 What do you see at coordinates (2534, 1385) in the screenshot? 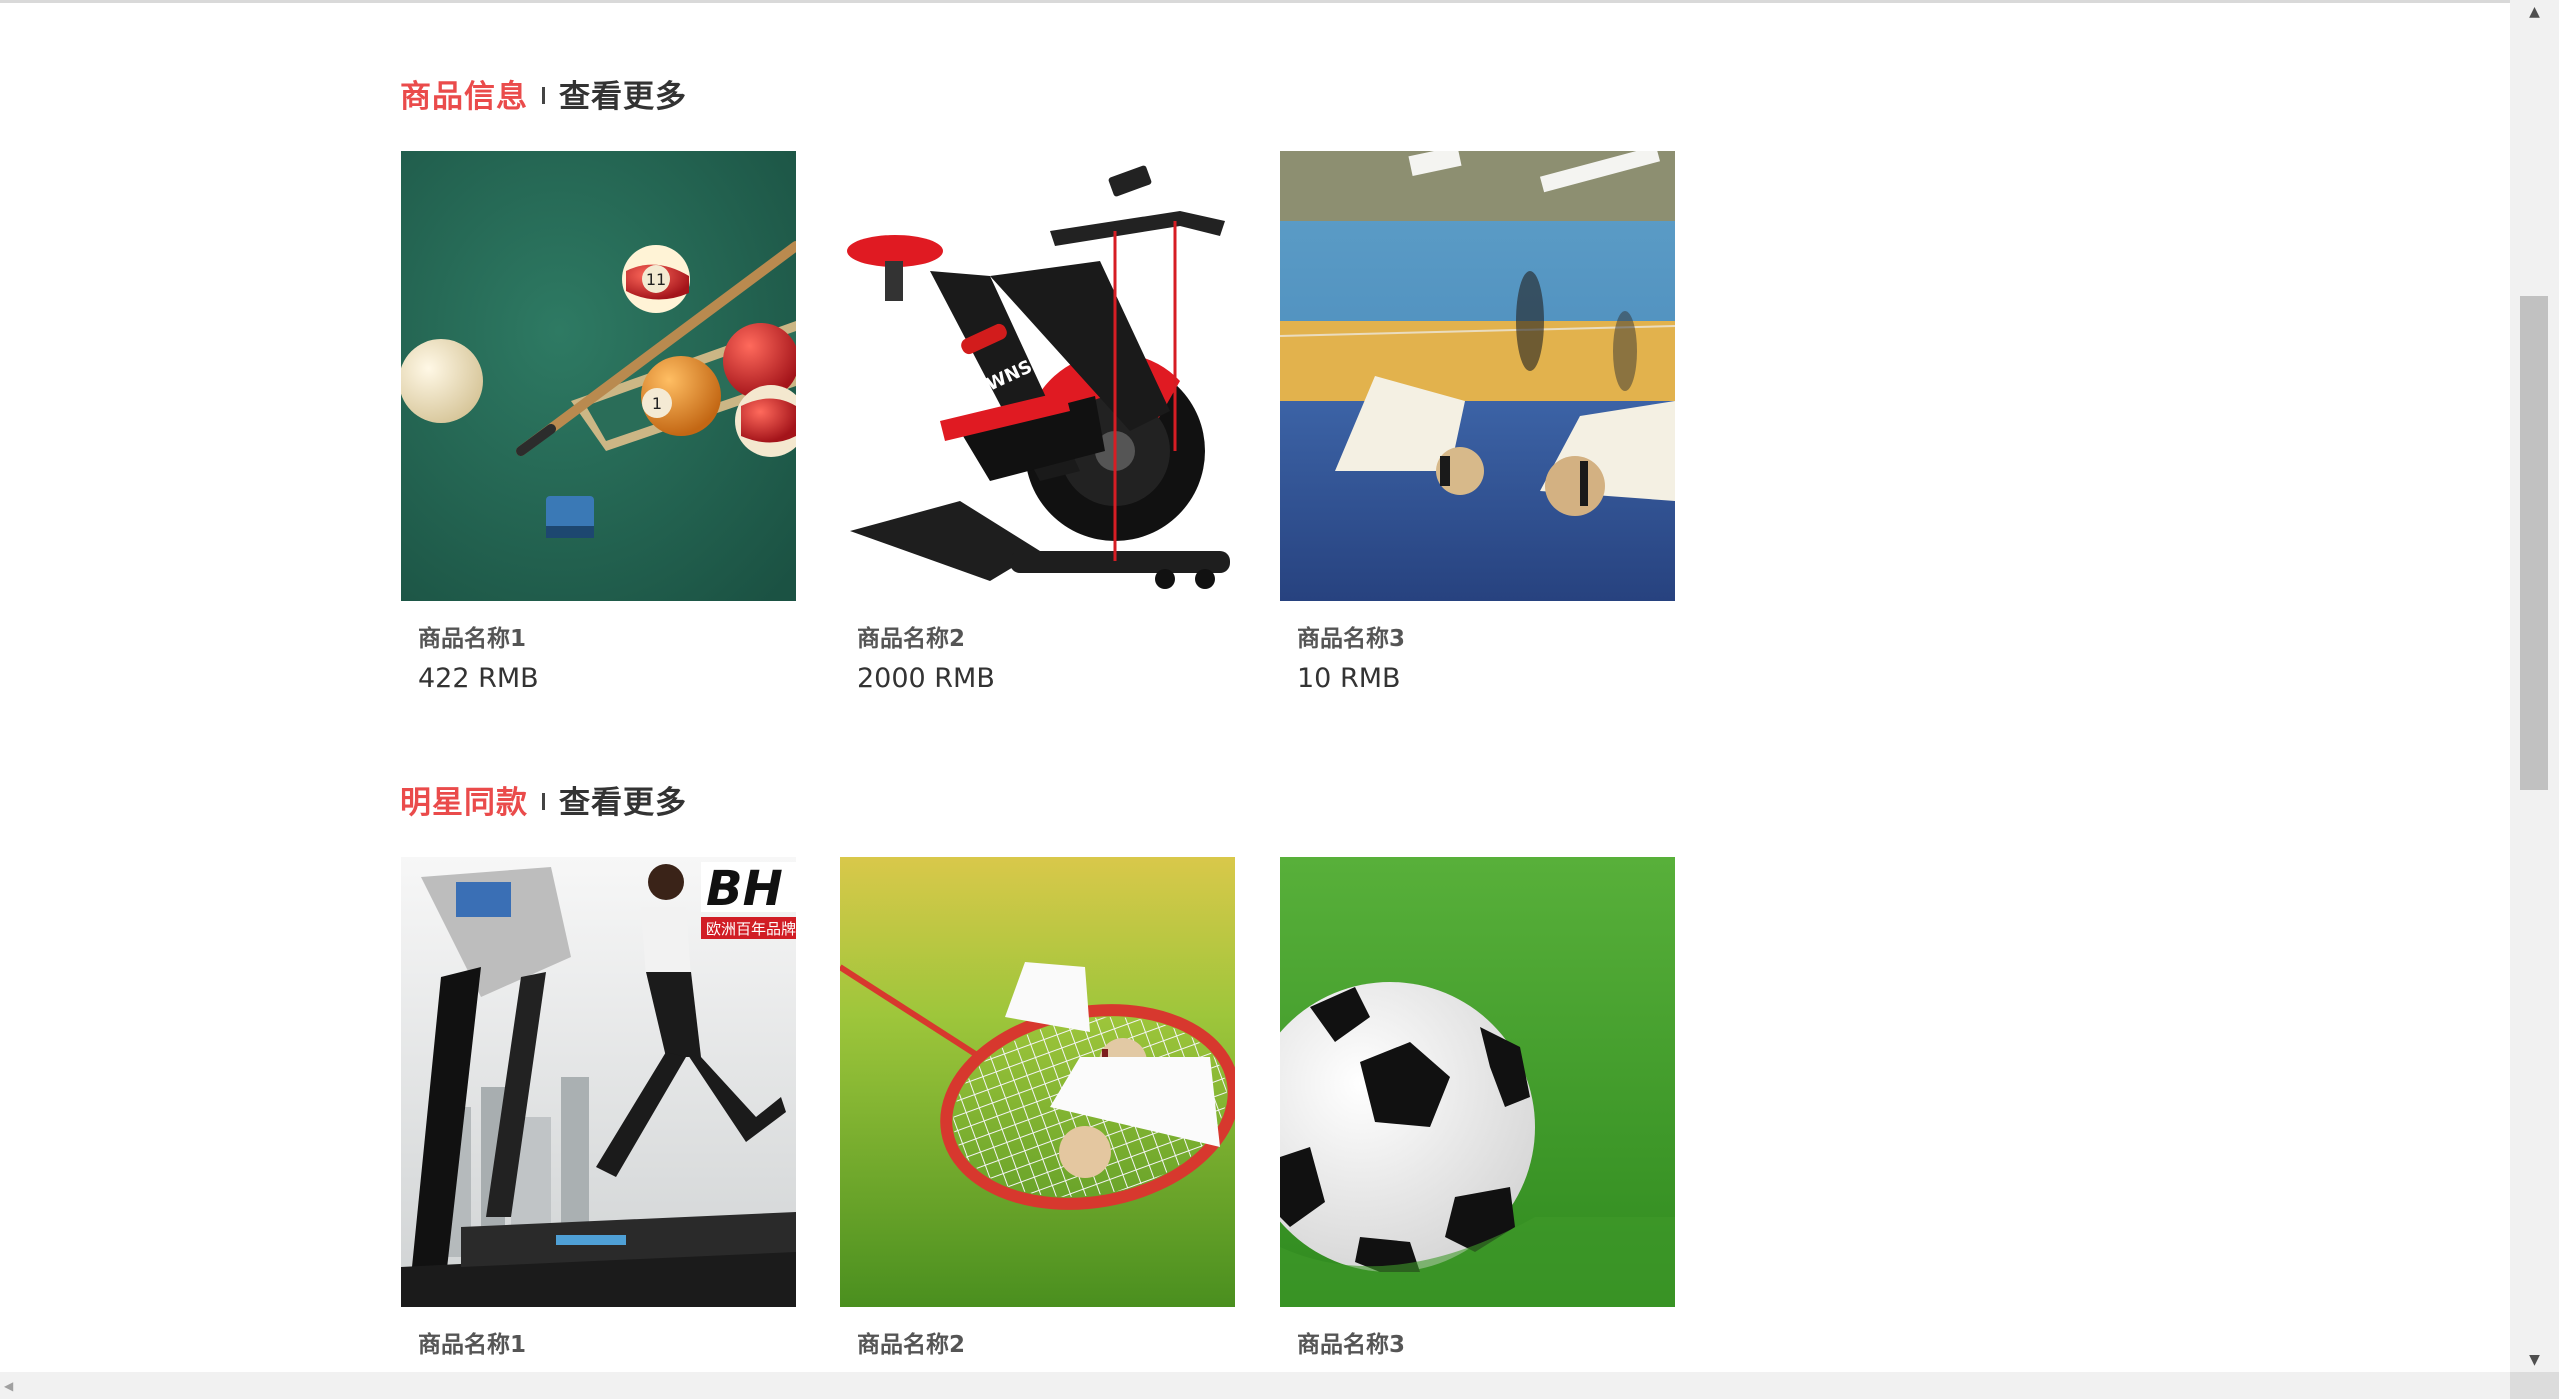
I see `scrollbar-corner` at bounding box center [2534, 1385].